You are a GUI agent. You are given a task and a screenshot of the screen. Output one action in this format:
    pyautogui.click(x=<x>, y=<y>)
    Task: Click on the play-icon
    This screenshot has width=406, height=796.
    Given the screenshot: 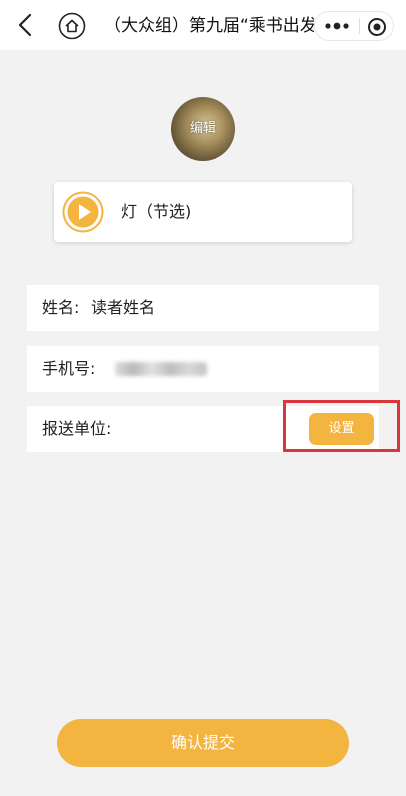 What is the action you would take?
    pyautogui.click(x=83, y=212)
    